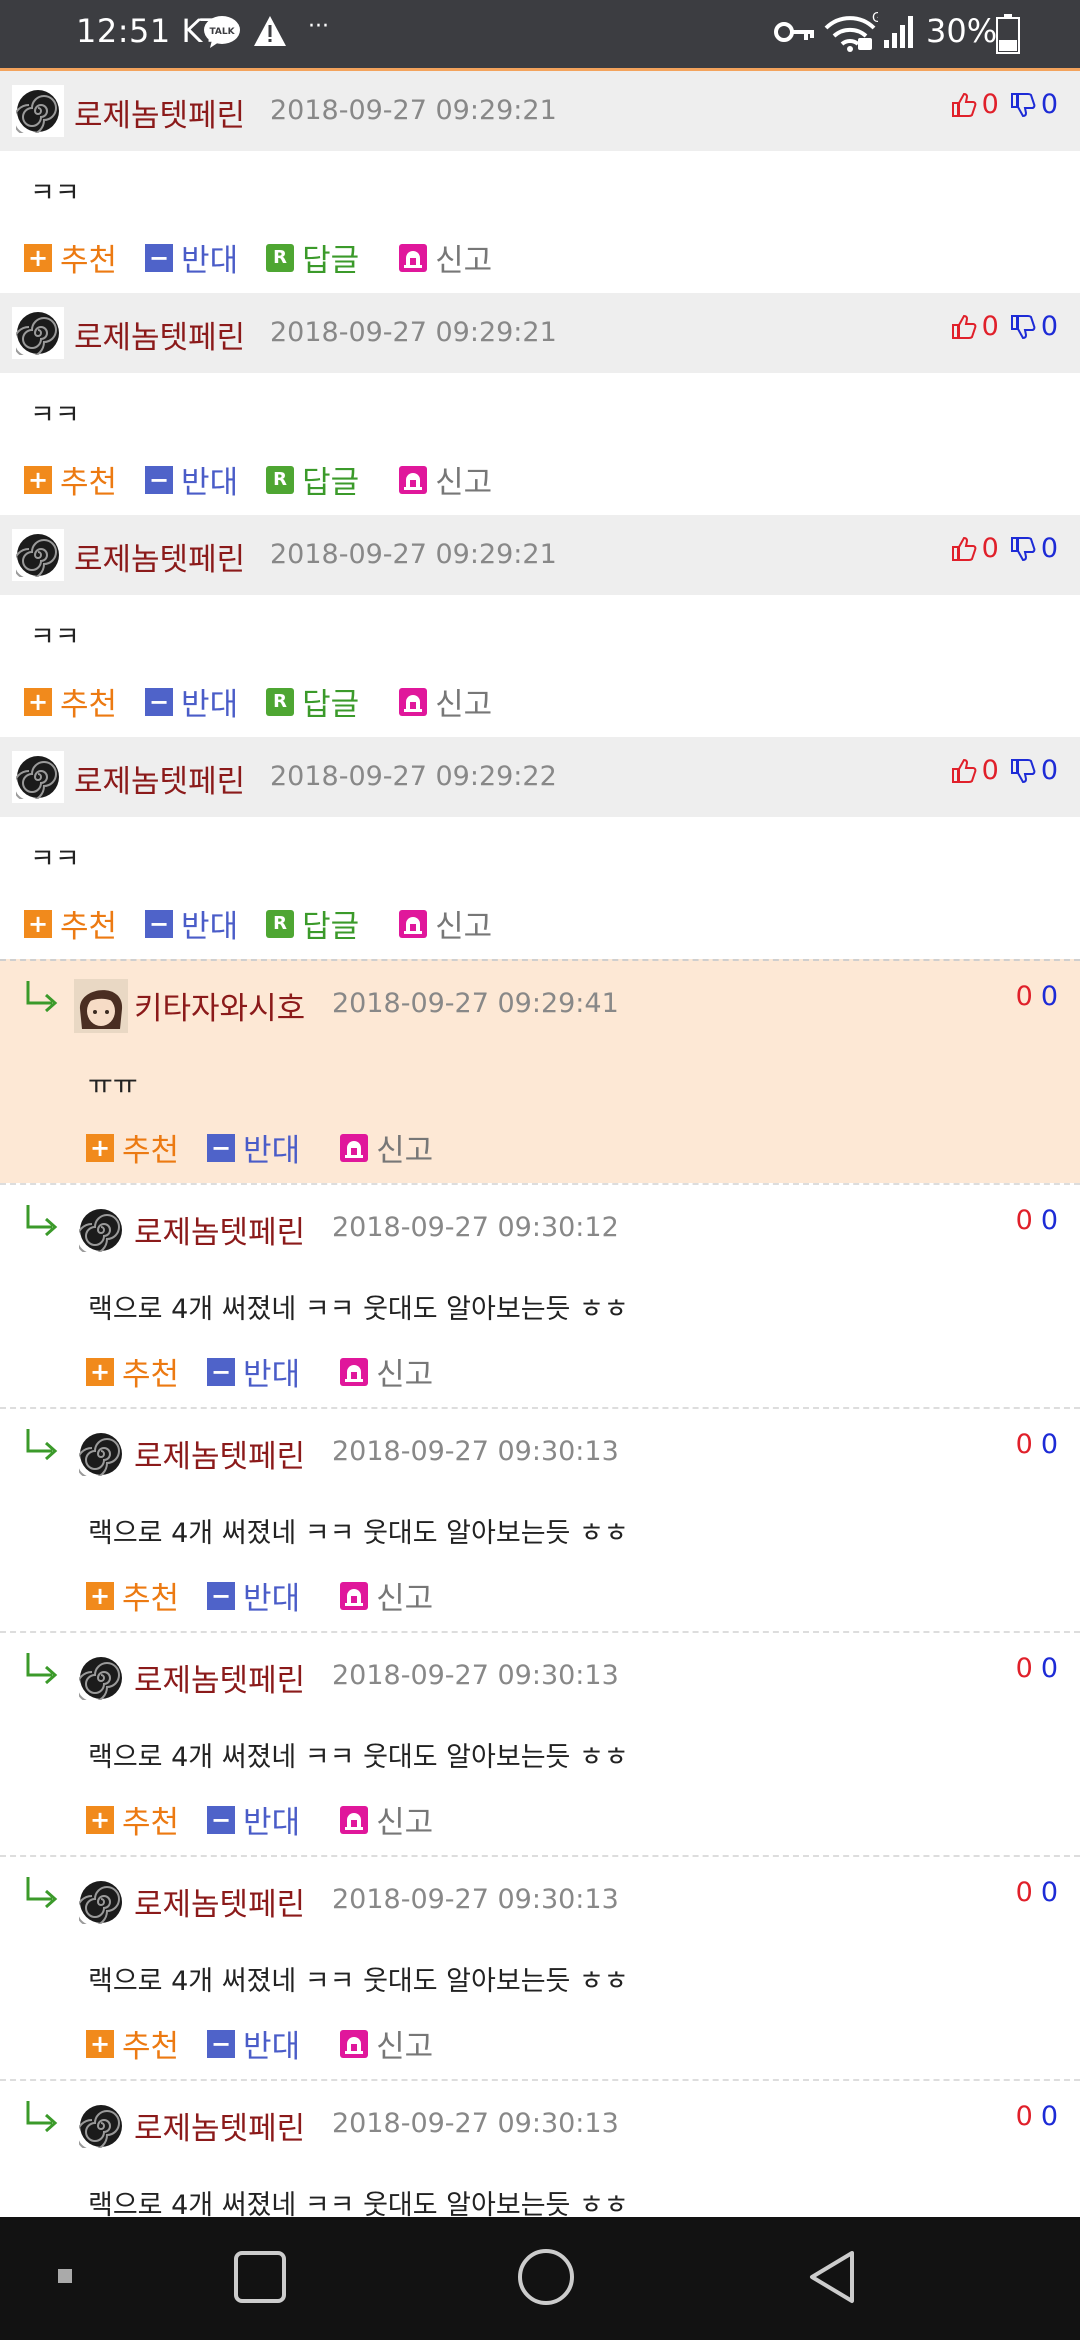 The image size is (1080, 2340). Describe the element at coordinates (219, 1005) in the screenshot. I see `reply-username: 키타자와시호` at that location.